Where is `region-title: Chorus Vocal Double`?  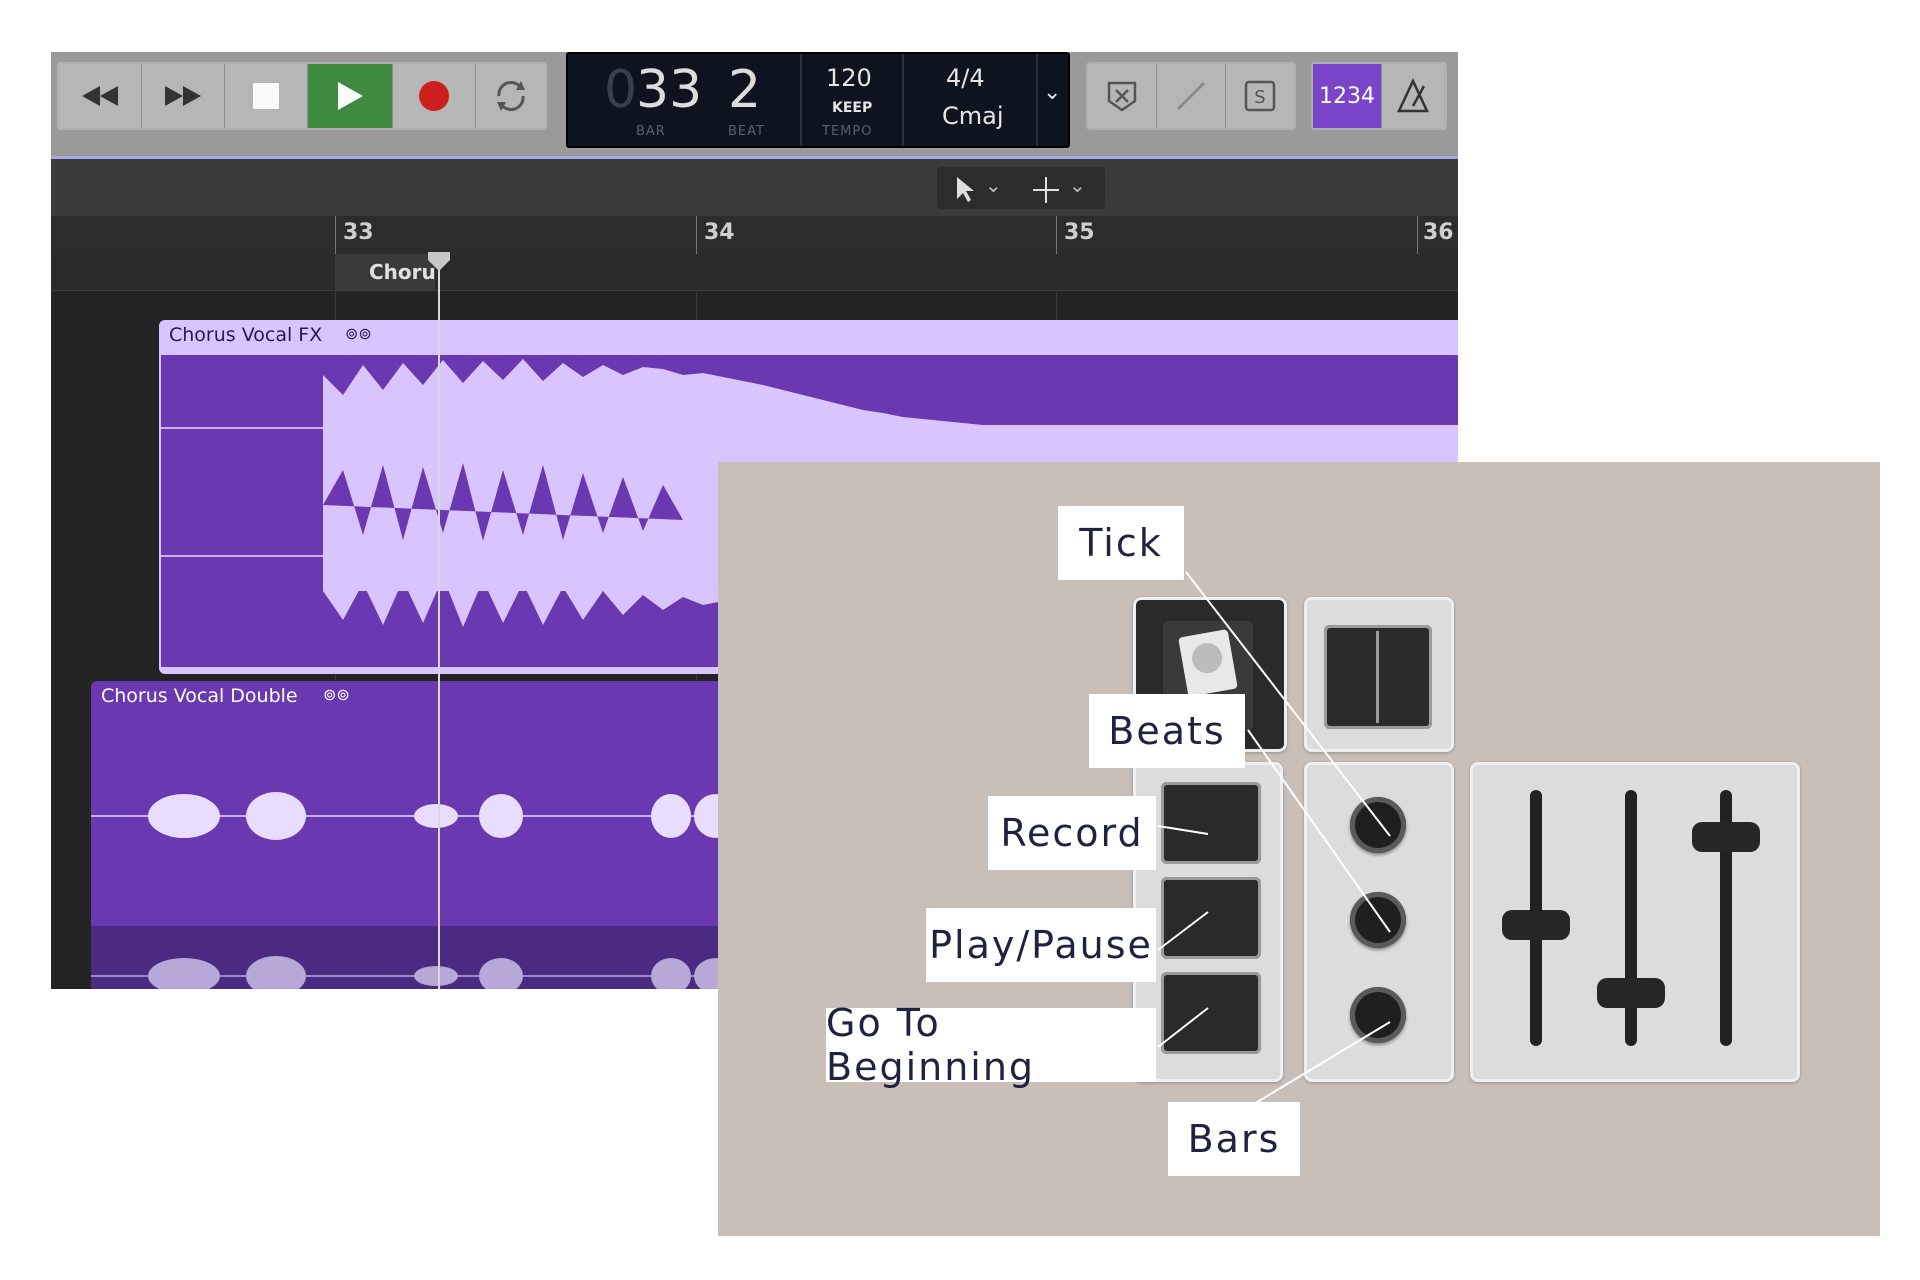
region-title: Chorus Vocal Double is located at coordinates (199, 696).